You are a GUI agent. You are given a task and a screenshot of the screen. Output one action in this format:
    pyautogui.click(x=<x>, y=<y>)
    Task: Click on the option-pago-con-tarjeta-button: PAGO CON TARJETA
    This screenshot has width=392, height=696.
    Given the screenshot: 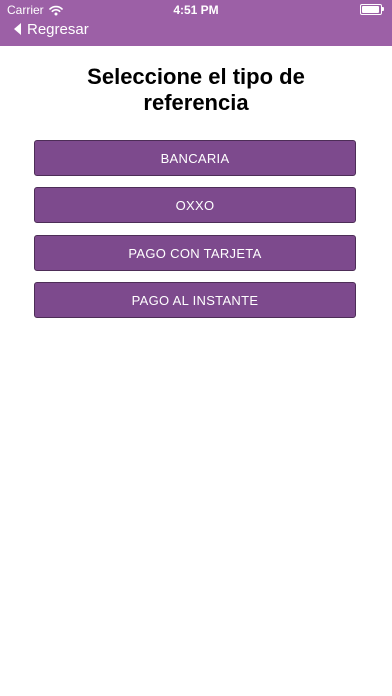 What is the action you would take?
    pyautogui.click(x=195, y=253)
    